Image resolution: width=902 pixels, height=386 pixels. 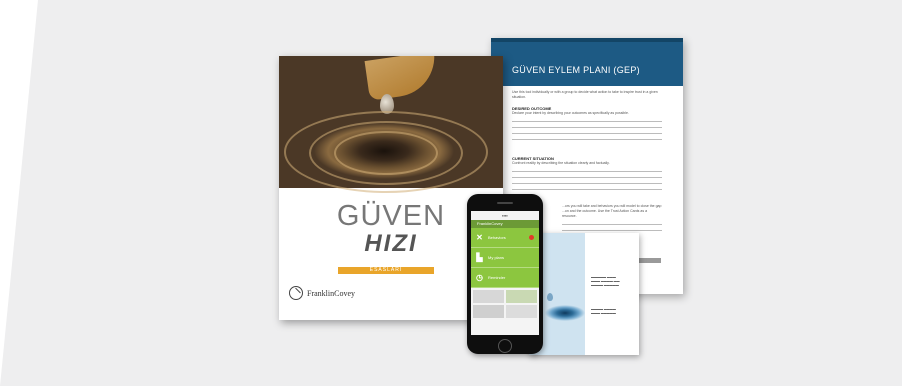 What do you see at coordinates (505, 215) in the screenshot?
I see `status-bar: ▪▪▪▪` at bounding box center [505, 215].